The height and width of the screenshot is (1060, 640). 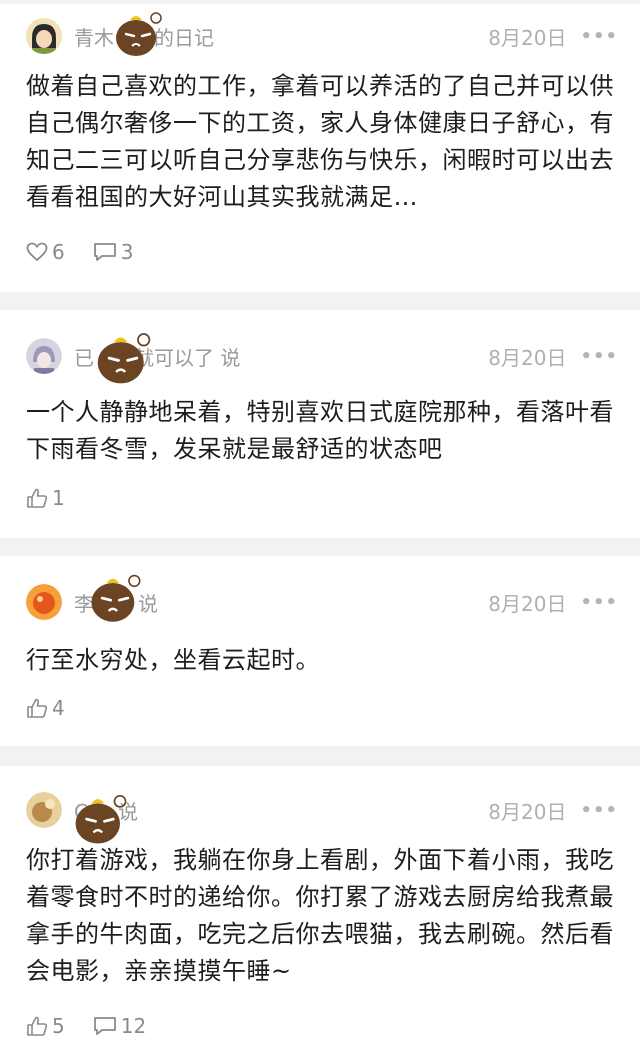 I want to click on post-text: 行至水穷处，坐看云起时。, so click(x=322, y=660).